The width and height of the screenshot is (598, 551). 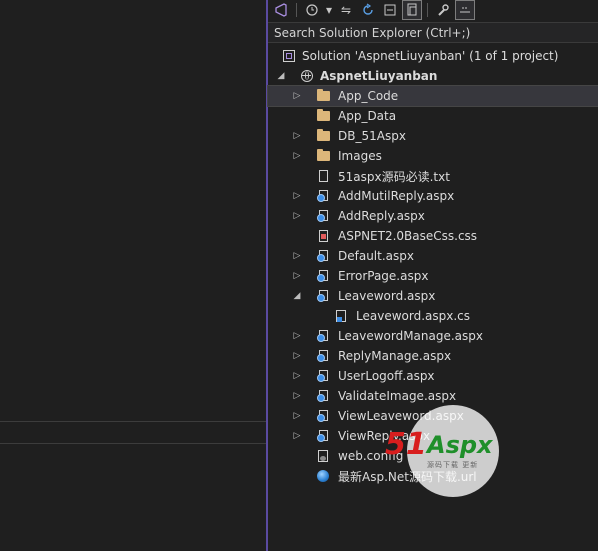 I want to click on tree-item-label: DB_51Aspx, so click(x=372, y=136).